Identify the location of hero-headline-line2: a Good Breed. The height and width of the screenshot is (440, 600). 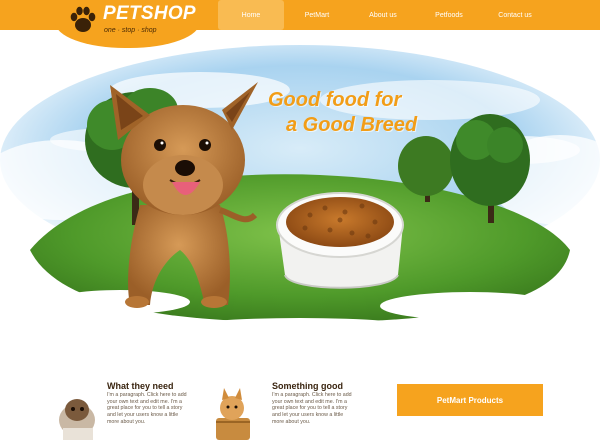
(352, 125).